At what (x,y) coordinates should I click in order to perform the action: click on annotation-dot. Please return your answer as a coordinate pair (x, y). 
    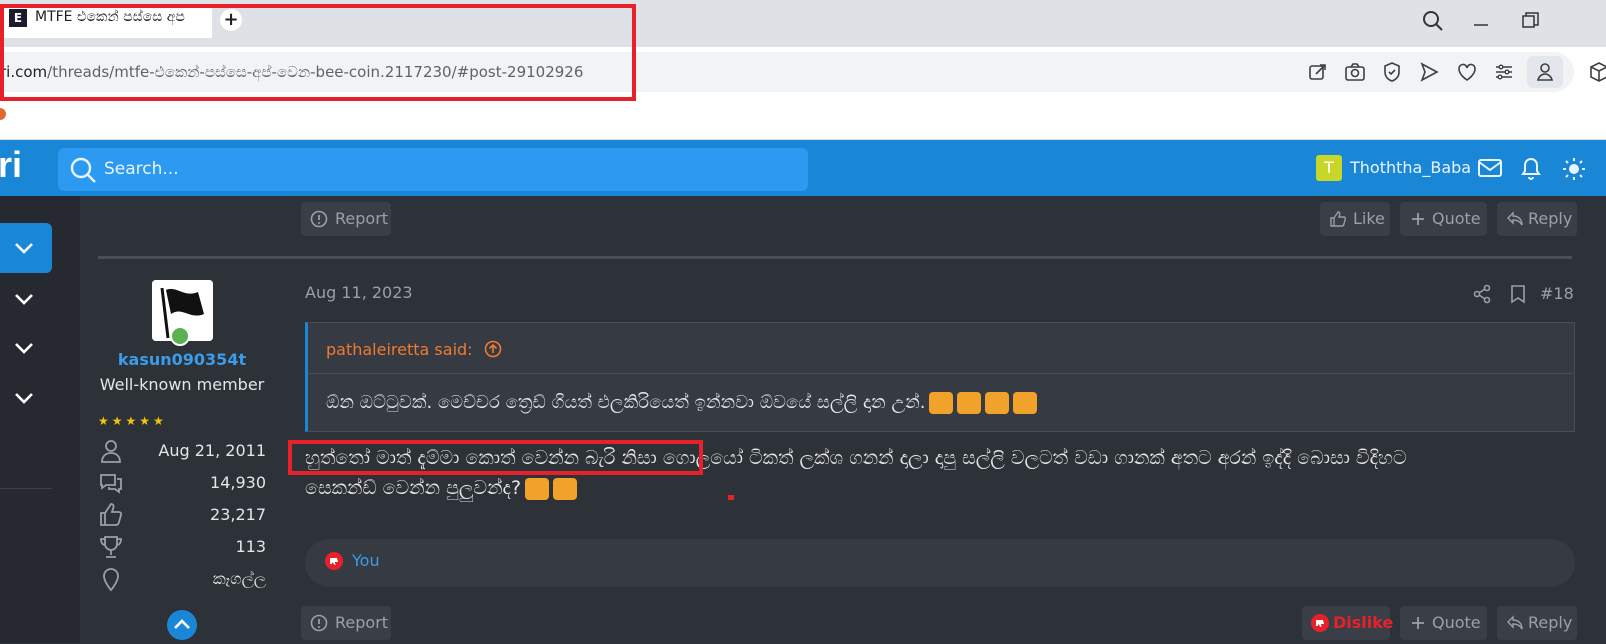
    Looking at the image, I should click on (731, 497).